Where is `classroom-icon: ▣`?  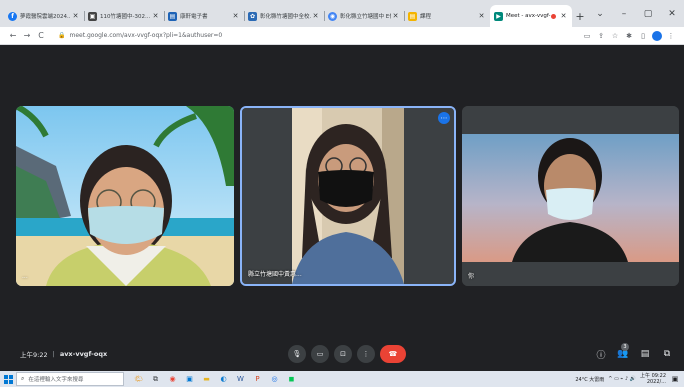
classroom-icon: ▣ is located at coordinates (92, 16).